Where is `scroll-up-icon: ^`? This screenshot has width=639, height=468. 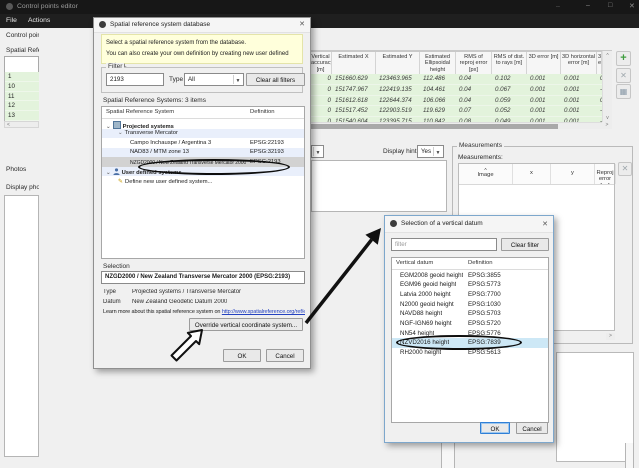 scroll-up-icon: ^ is located at coordinates (607, 55).